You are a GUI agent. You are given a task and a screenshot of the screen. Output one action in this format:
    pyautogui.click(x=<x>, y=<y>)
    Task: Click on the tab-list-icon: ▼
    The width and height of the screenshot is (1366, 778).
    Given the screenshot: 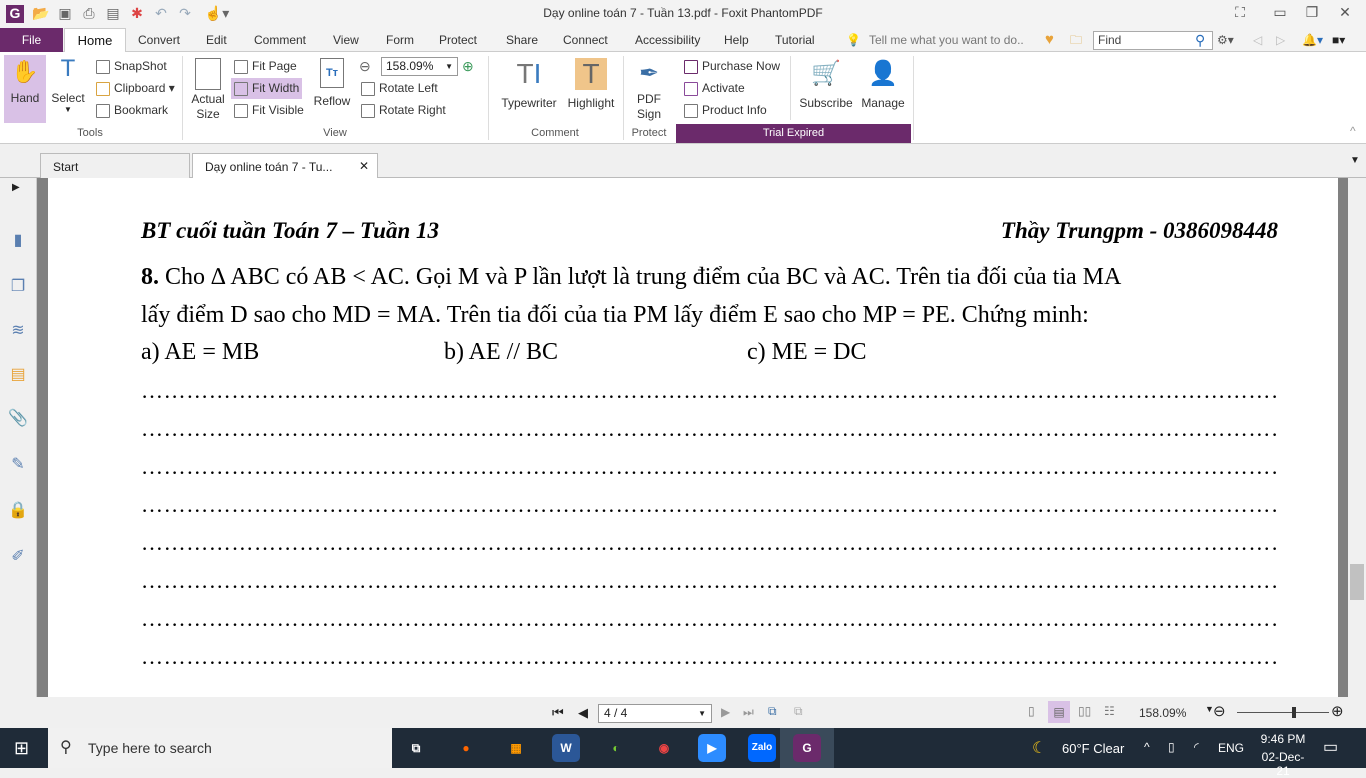 What is the action you would take?
    pyautogui.click(x=1355, y=160)
    